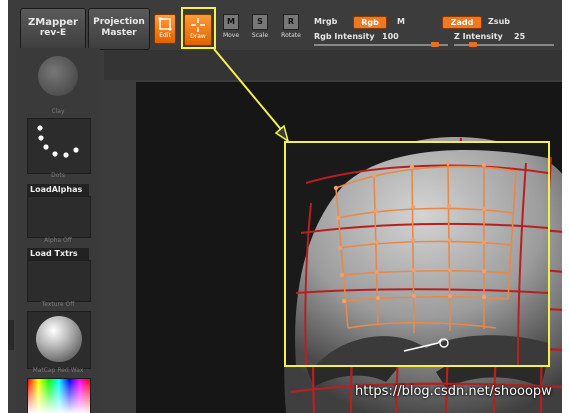  Describe the element at coordinates (453, 391) in the screenshot. I see `watermark: https://blog.csdn.net/shooopw` at that location.